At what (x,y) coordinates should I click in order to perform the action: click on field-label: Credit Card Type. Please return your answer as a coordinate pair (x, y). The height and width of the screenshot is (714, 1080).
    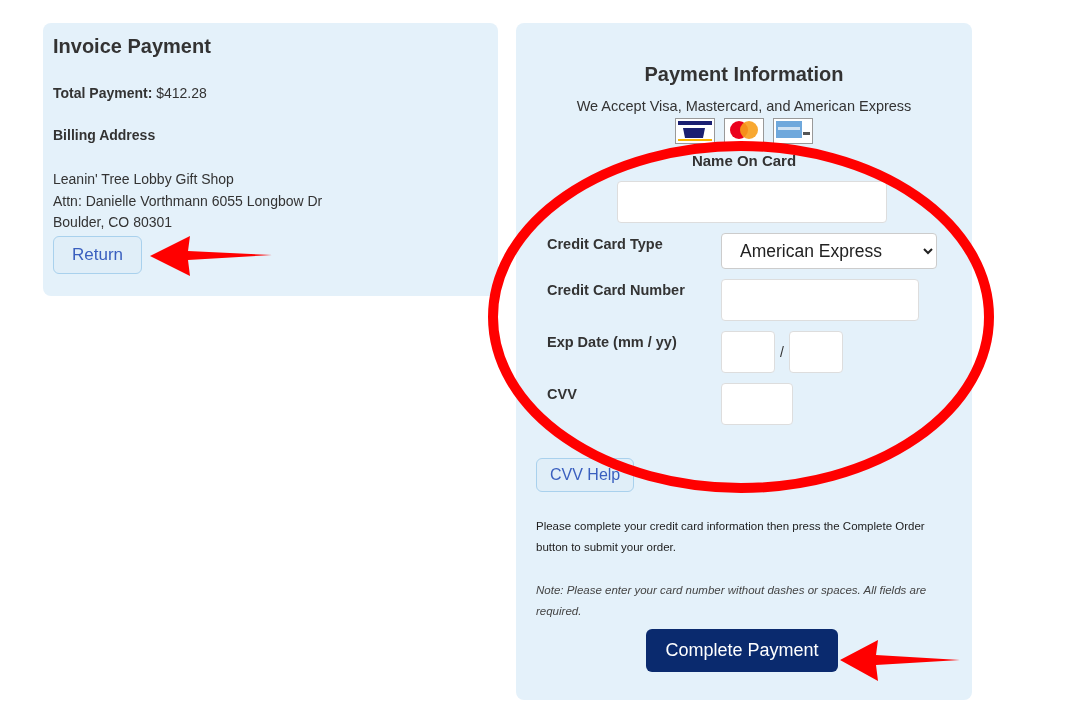
    Looking at the image, I should click on (605, 244).